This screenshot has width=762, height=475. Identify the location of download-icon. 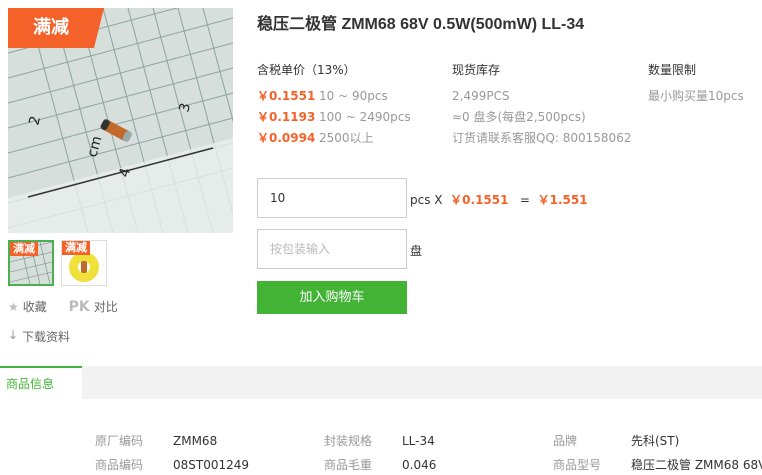
(13, 335).